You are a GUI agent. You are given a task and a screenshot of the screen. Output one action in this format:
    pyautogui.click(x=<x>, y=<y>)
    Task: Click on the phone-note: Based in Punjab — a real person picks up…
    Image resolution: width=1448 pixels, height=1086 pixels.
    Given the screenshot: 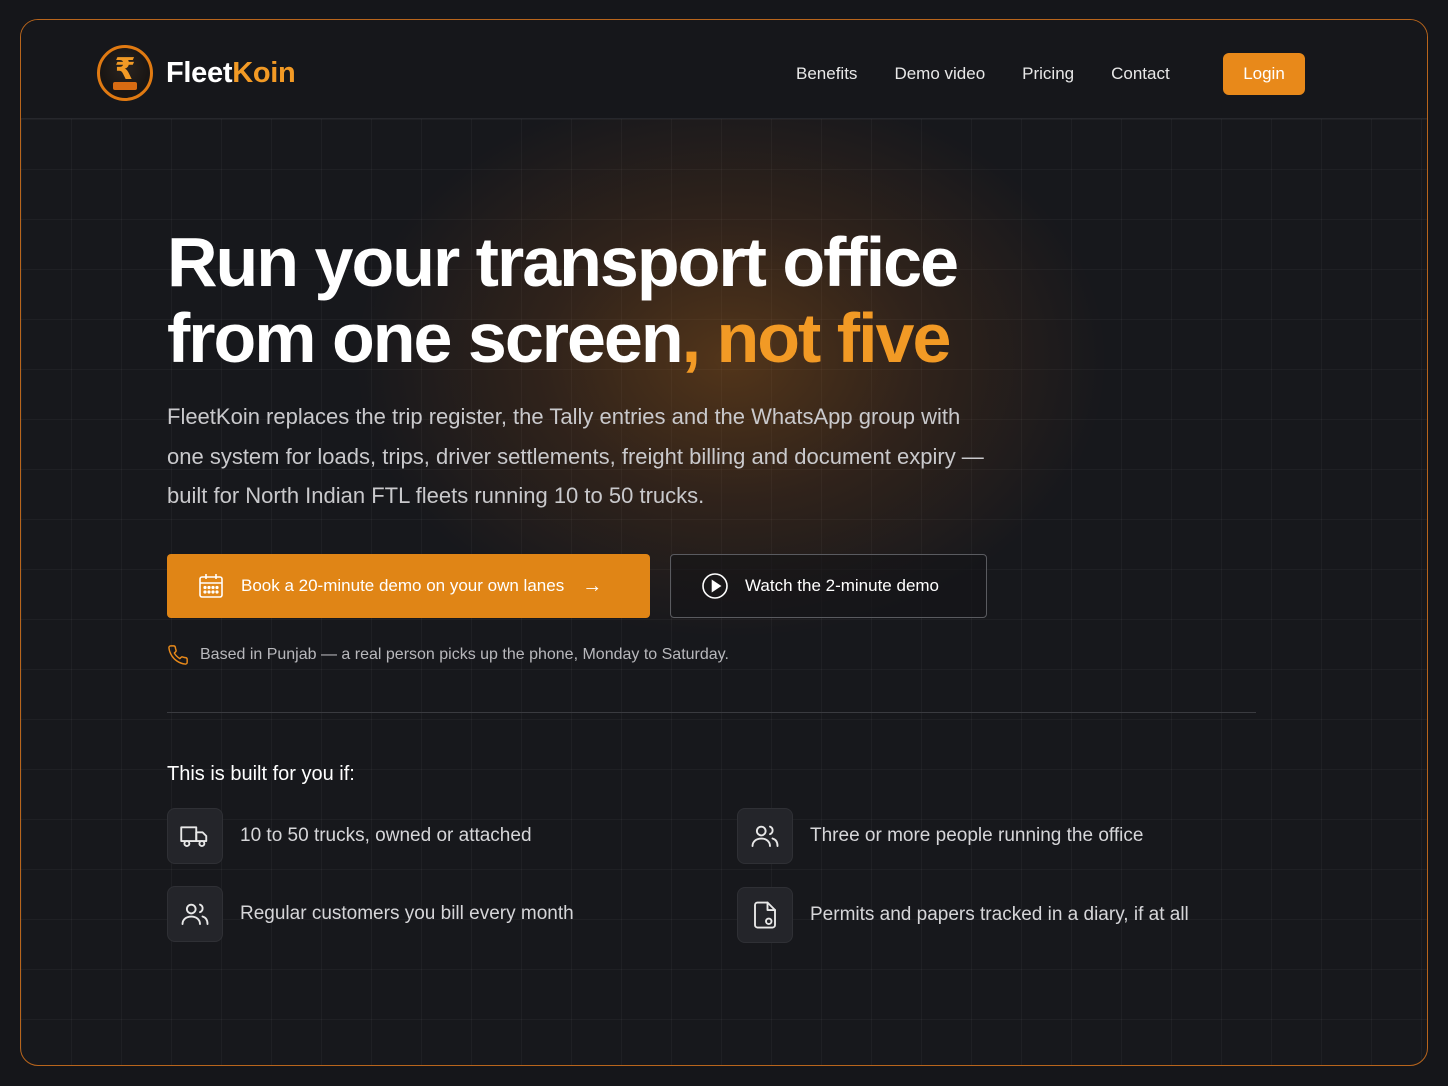 What is the action you would take?
    pyautogui.click(x=448, y=655)
    